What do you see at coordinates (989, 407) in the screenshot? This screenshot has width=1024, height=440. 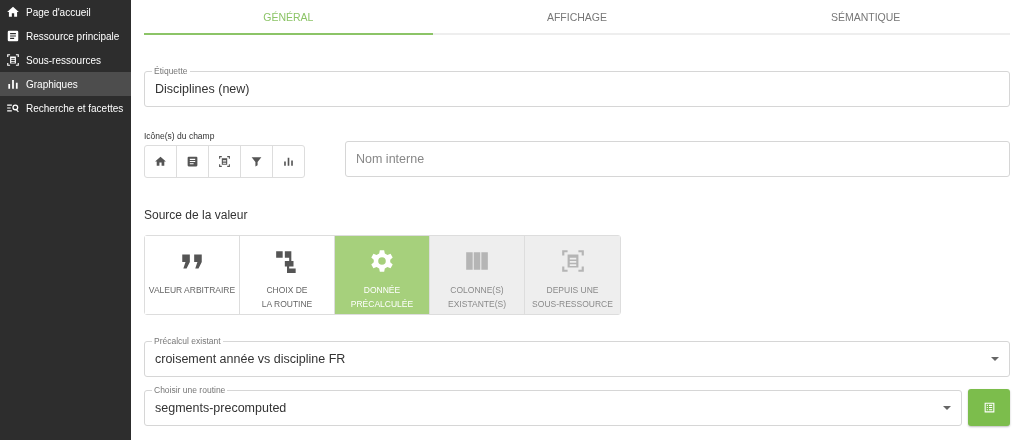 I see `list-icon` at bounding box center [989, 407].